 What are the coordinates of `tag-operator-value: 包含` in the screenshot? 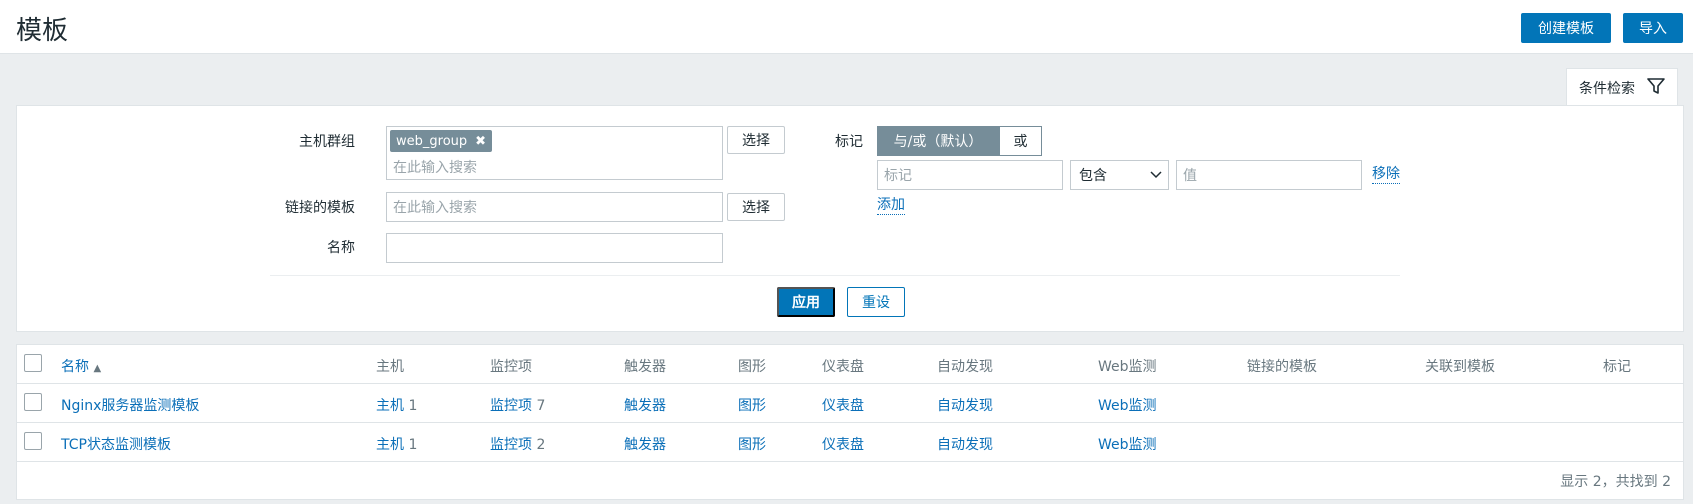 It's located at (1093, 176).